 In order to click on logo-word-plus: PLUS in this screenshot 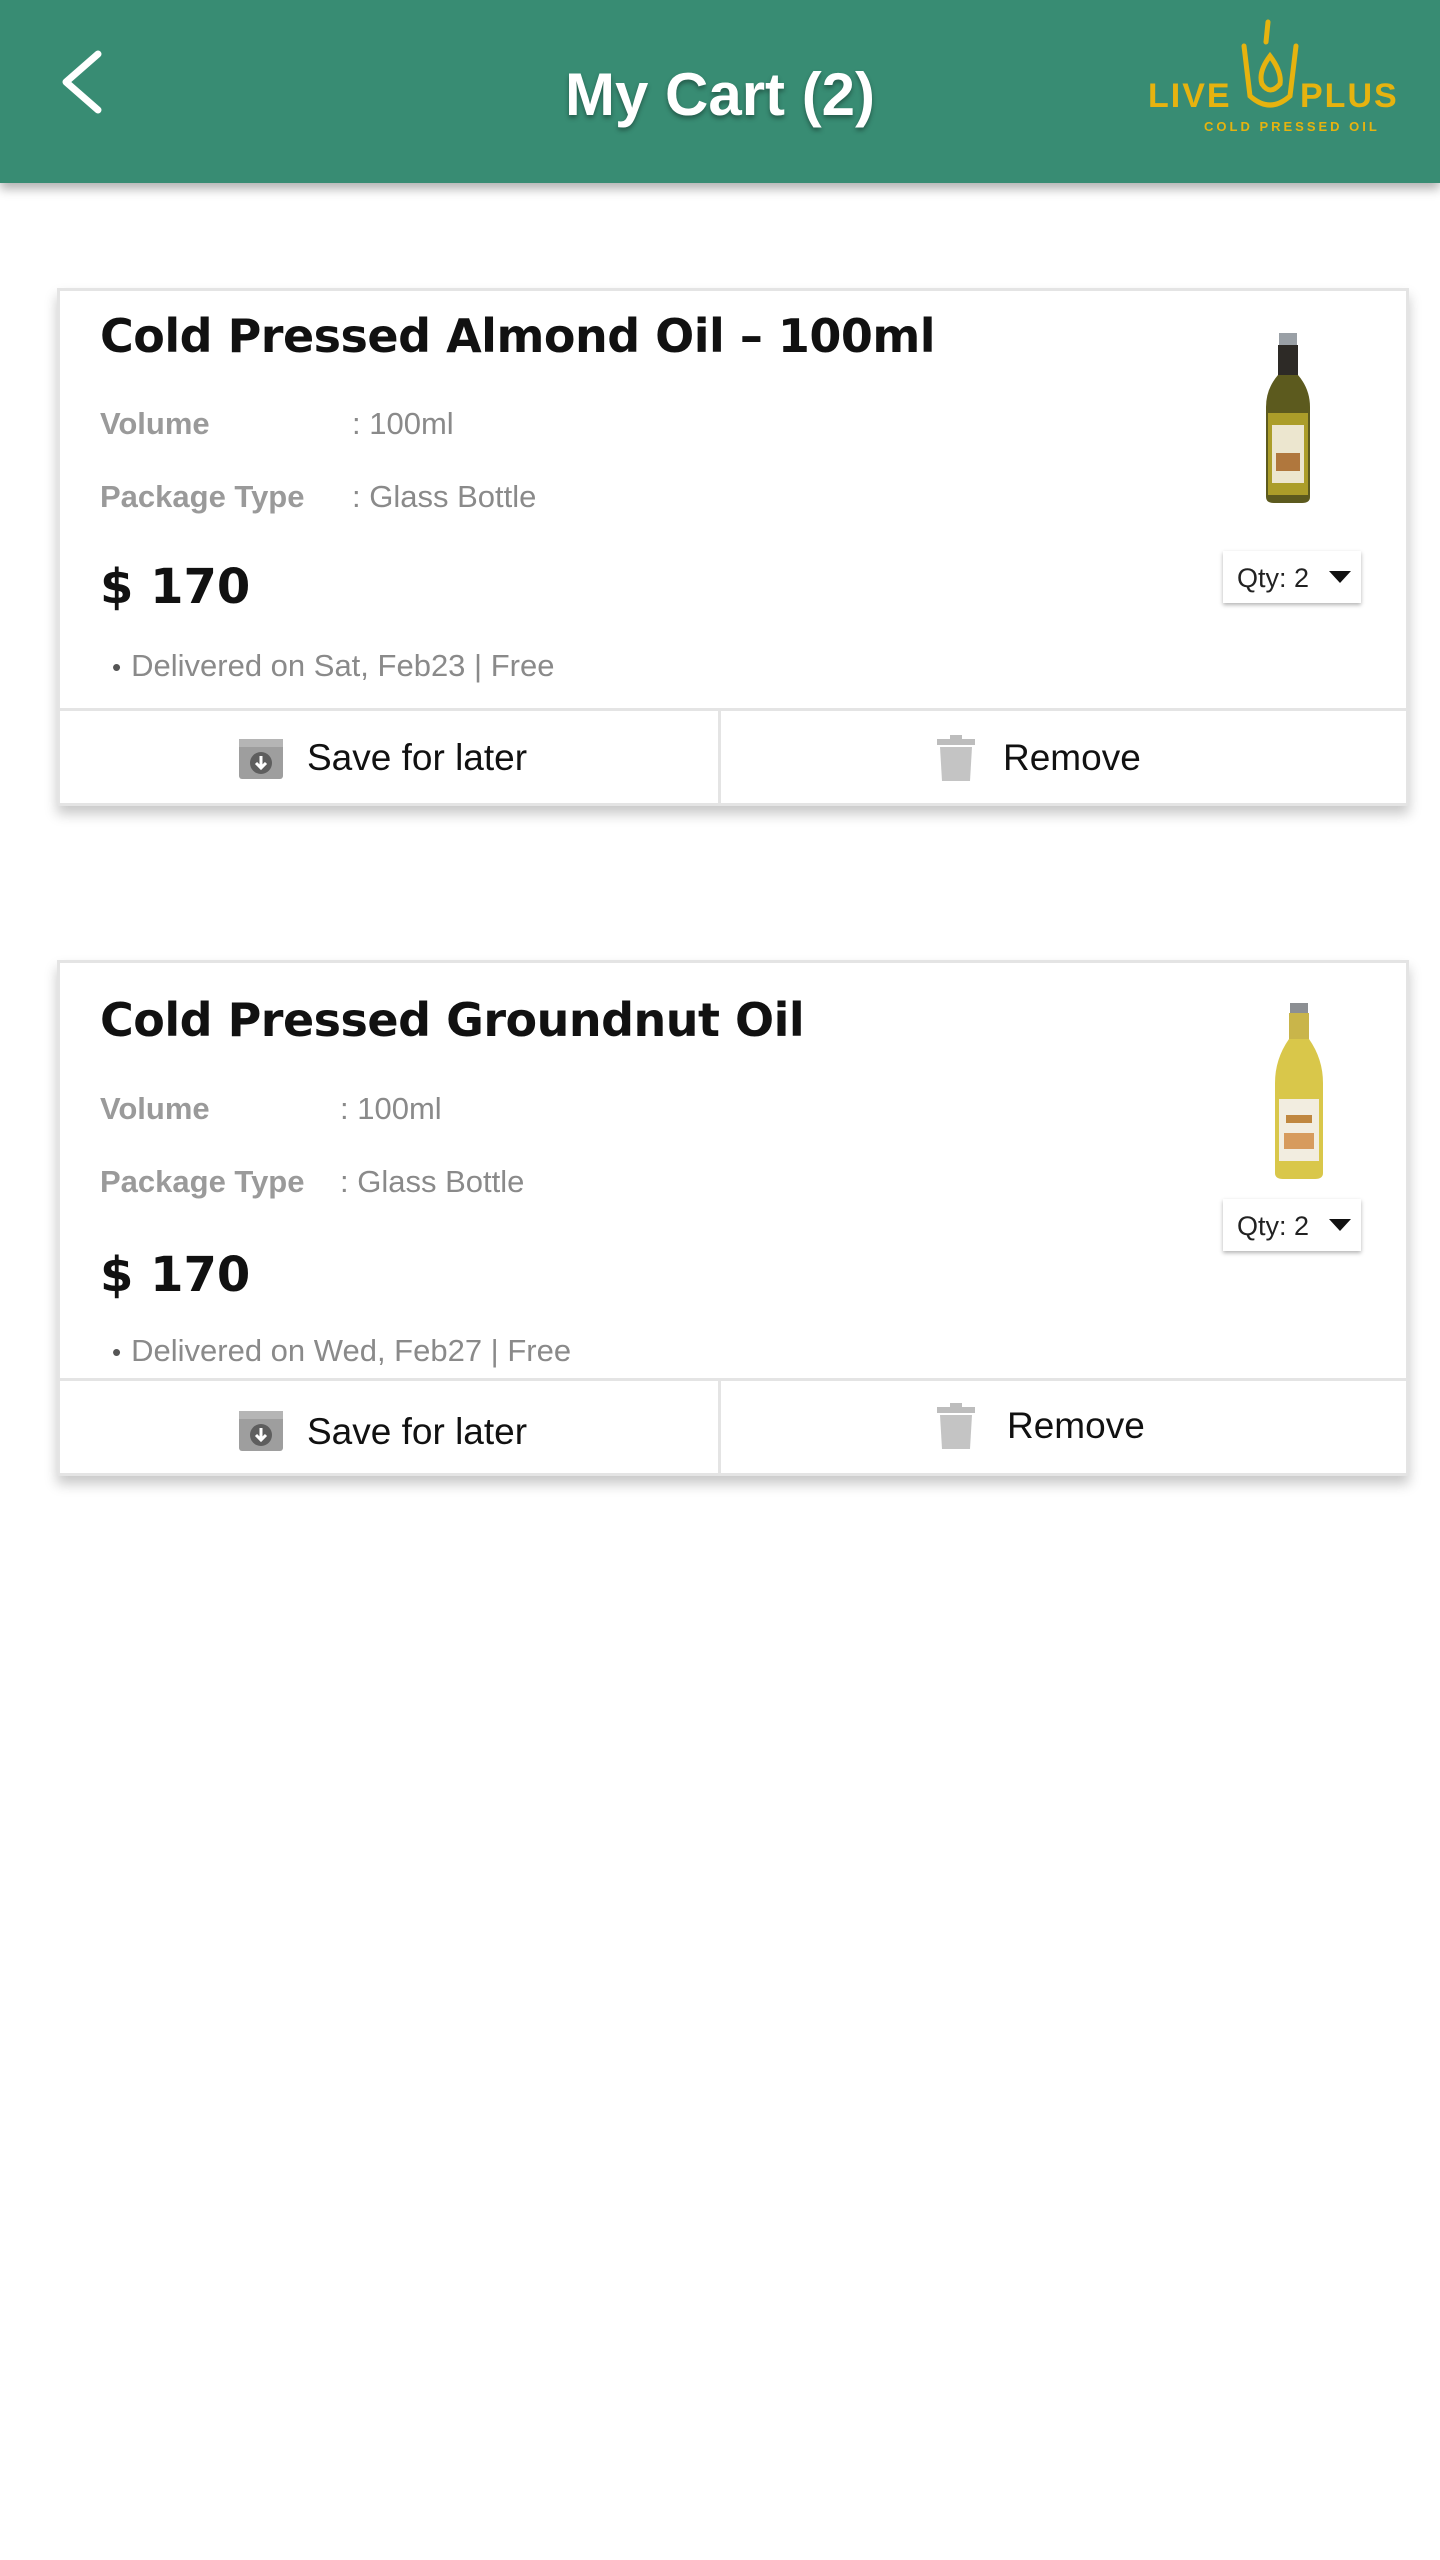, I will do `click(1349, 96)`.